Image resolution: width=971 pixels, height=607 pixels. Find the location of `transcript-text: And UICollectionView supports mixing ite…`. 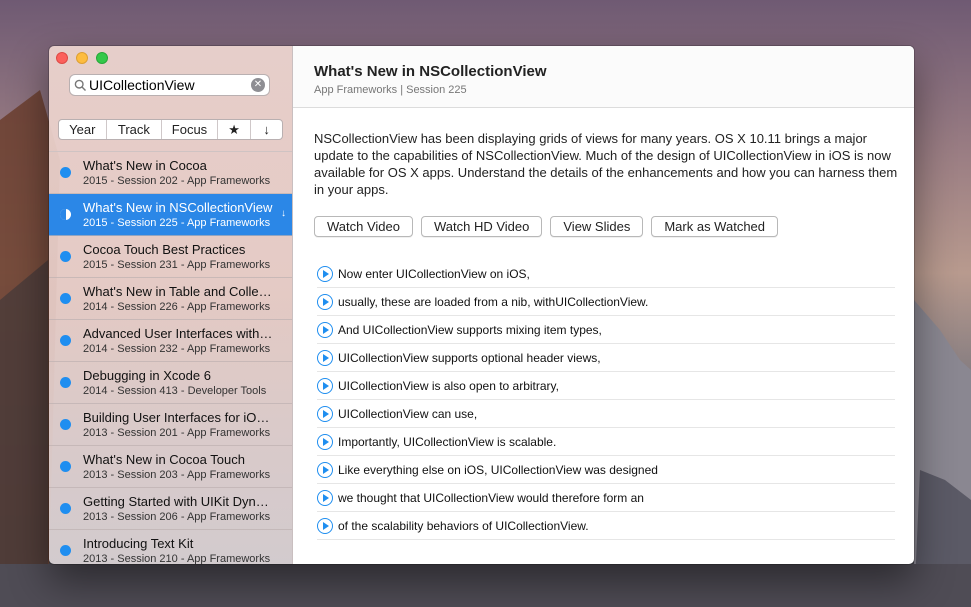

transcript-text: And UICollectionView supports mixing ite… is located at coordinates (470, 329).